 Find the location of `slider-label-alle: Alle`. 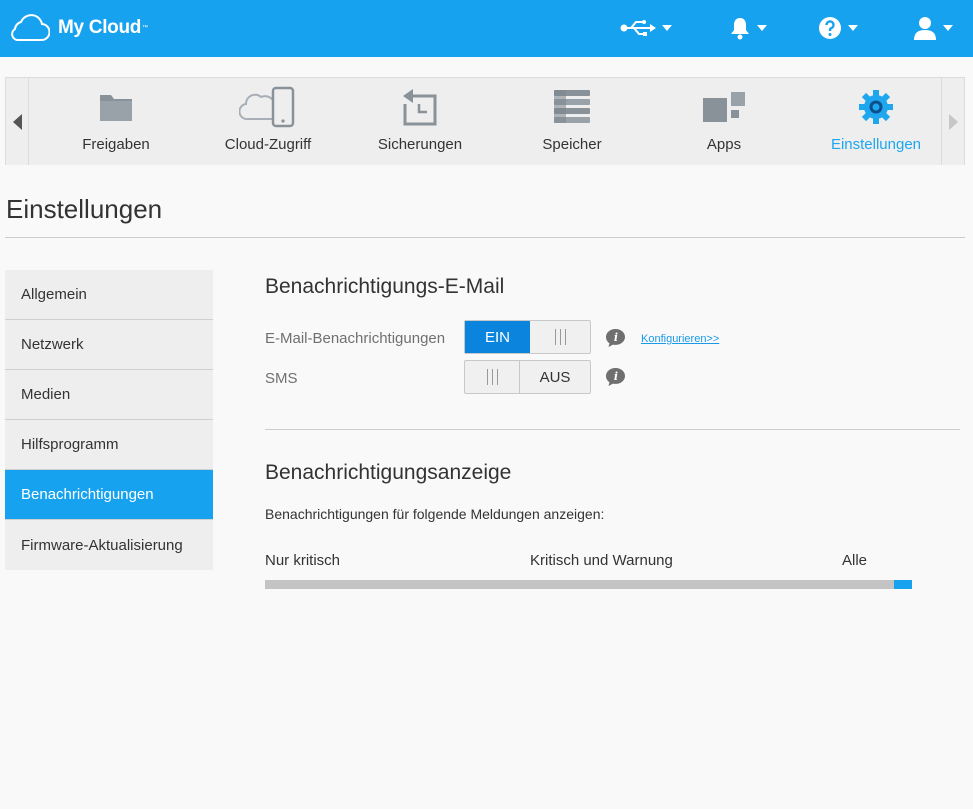

slider-label-alle: Alle is located at coordinates (854, 560).